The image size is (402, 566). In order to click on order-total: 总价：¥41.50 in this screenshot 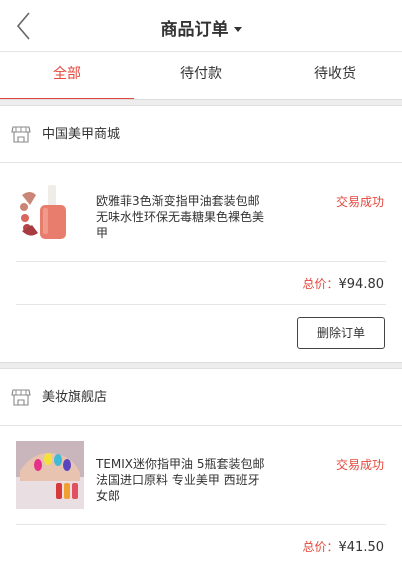, I will do `click(343, 546)`.